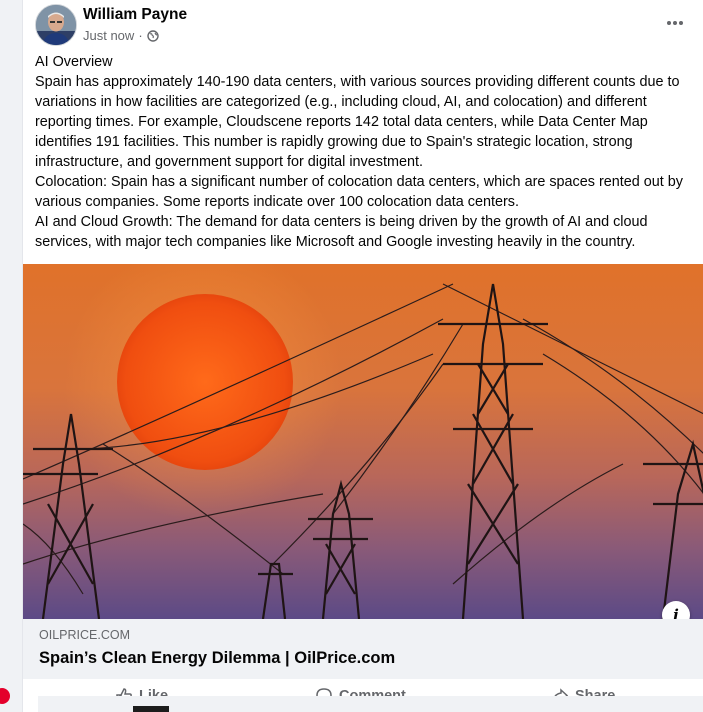 The width and height of the screenshot is (703, 712). What do you see at coordinates (11, 356) in the screenshot?
I see `left-gutter` at bounding box center [11, 356].